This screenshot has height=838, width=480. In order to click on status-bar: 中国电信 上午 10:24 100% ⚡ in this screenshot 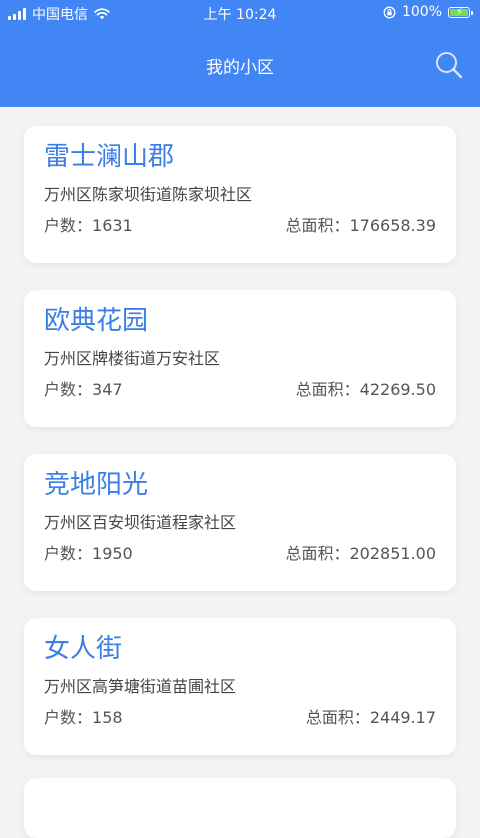, I will do `click(240, 13)`.